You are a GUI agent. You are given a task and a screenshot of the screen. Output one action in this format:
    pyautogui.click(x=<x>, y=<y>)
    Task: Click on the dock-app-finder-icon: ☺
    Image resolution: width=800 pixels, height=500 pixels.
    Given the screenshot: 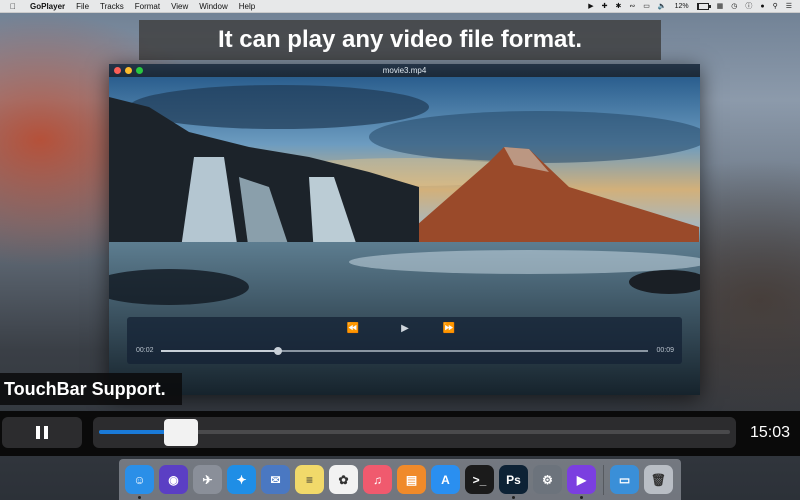 What is the action you would take?
    pyautogui.click(x=139, y=482)
    